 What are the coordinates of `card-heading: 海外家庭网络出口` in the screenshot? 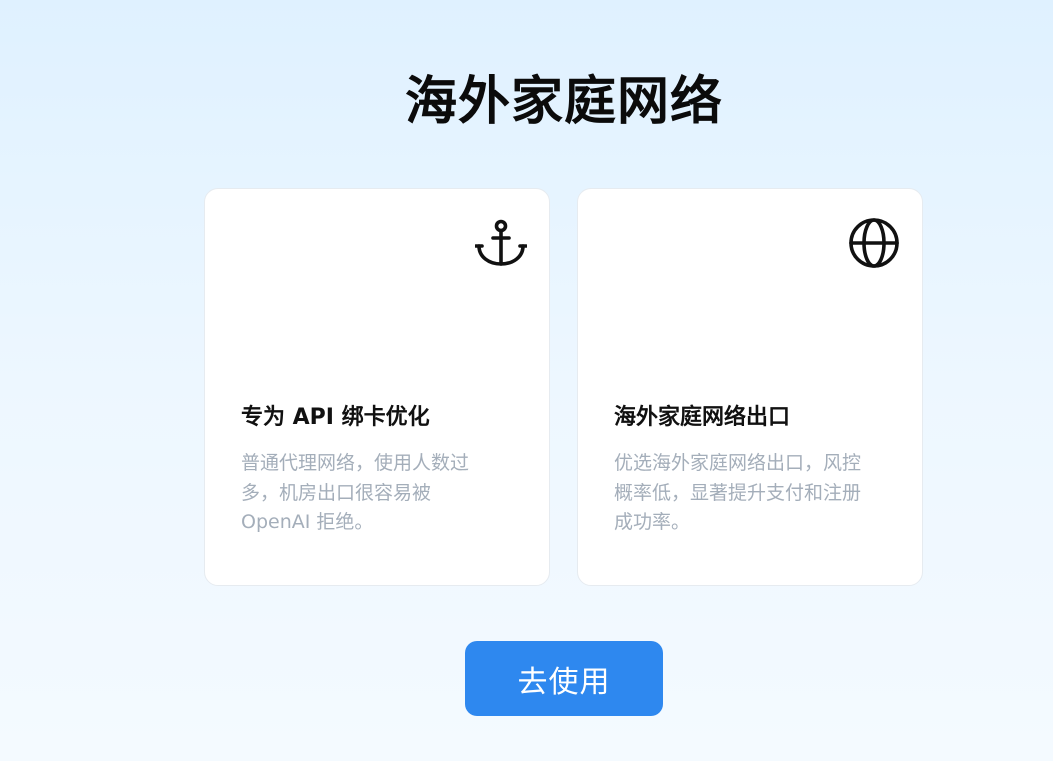 It's located at (702, 417).